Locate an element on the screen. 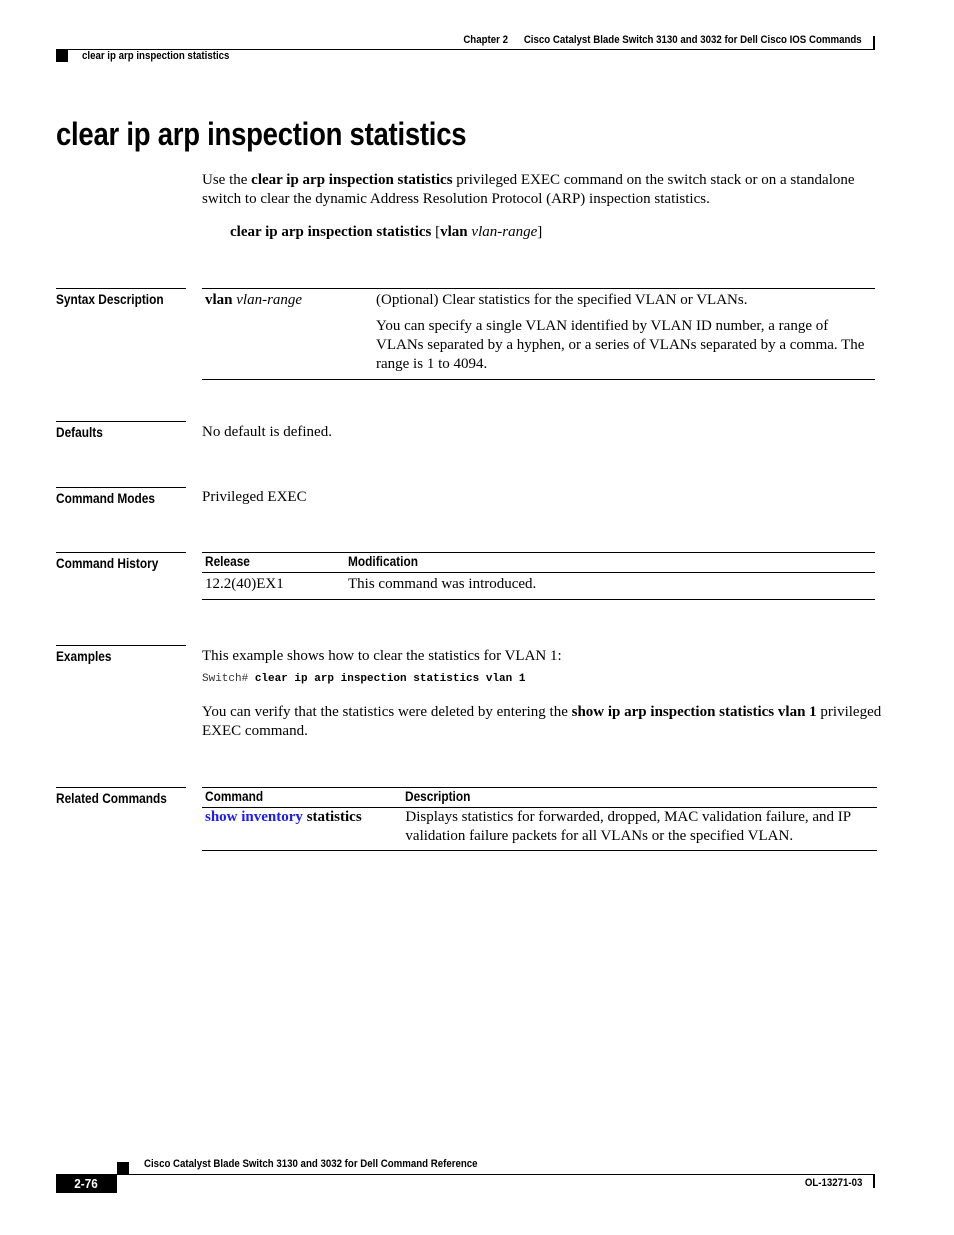  release-cell: 12.2(40)EX1 is located at coordinates (244, 584).